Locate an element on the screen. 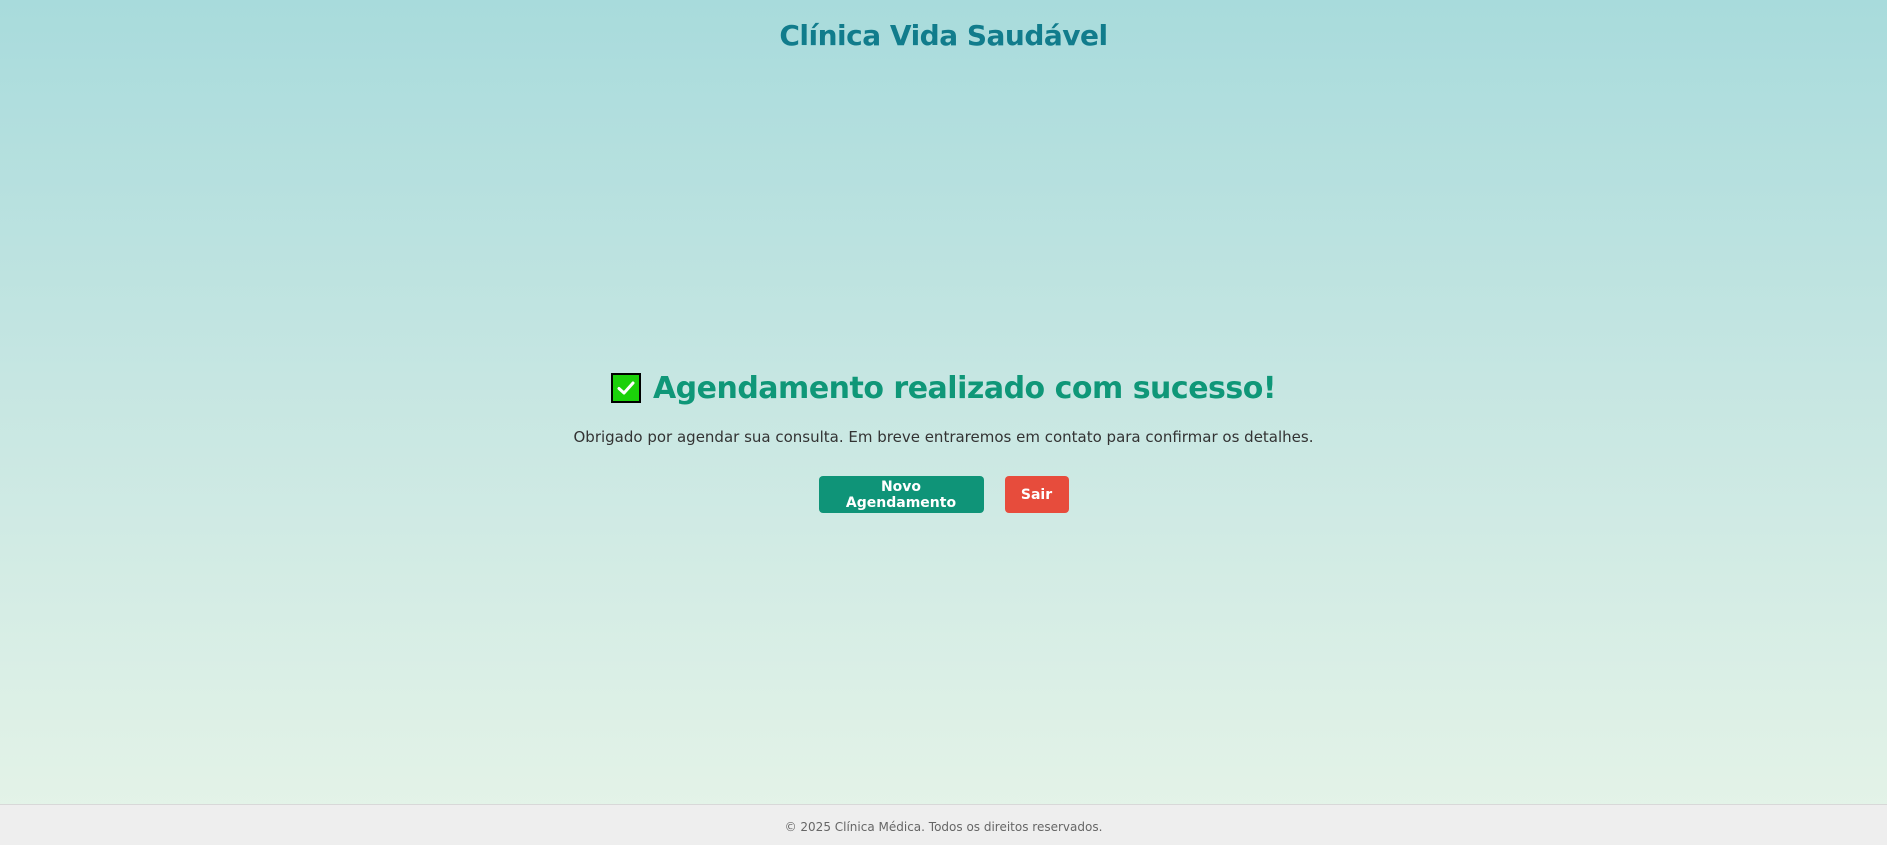  action-buttons: Novo Agendamento Sair is located at coordinates (943, 494).